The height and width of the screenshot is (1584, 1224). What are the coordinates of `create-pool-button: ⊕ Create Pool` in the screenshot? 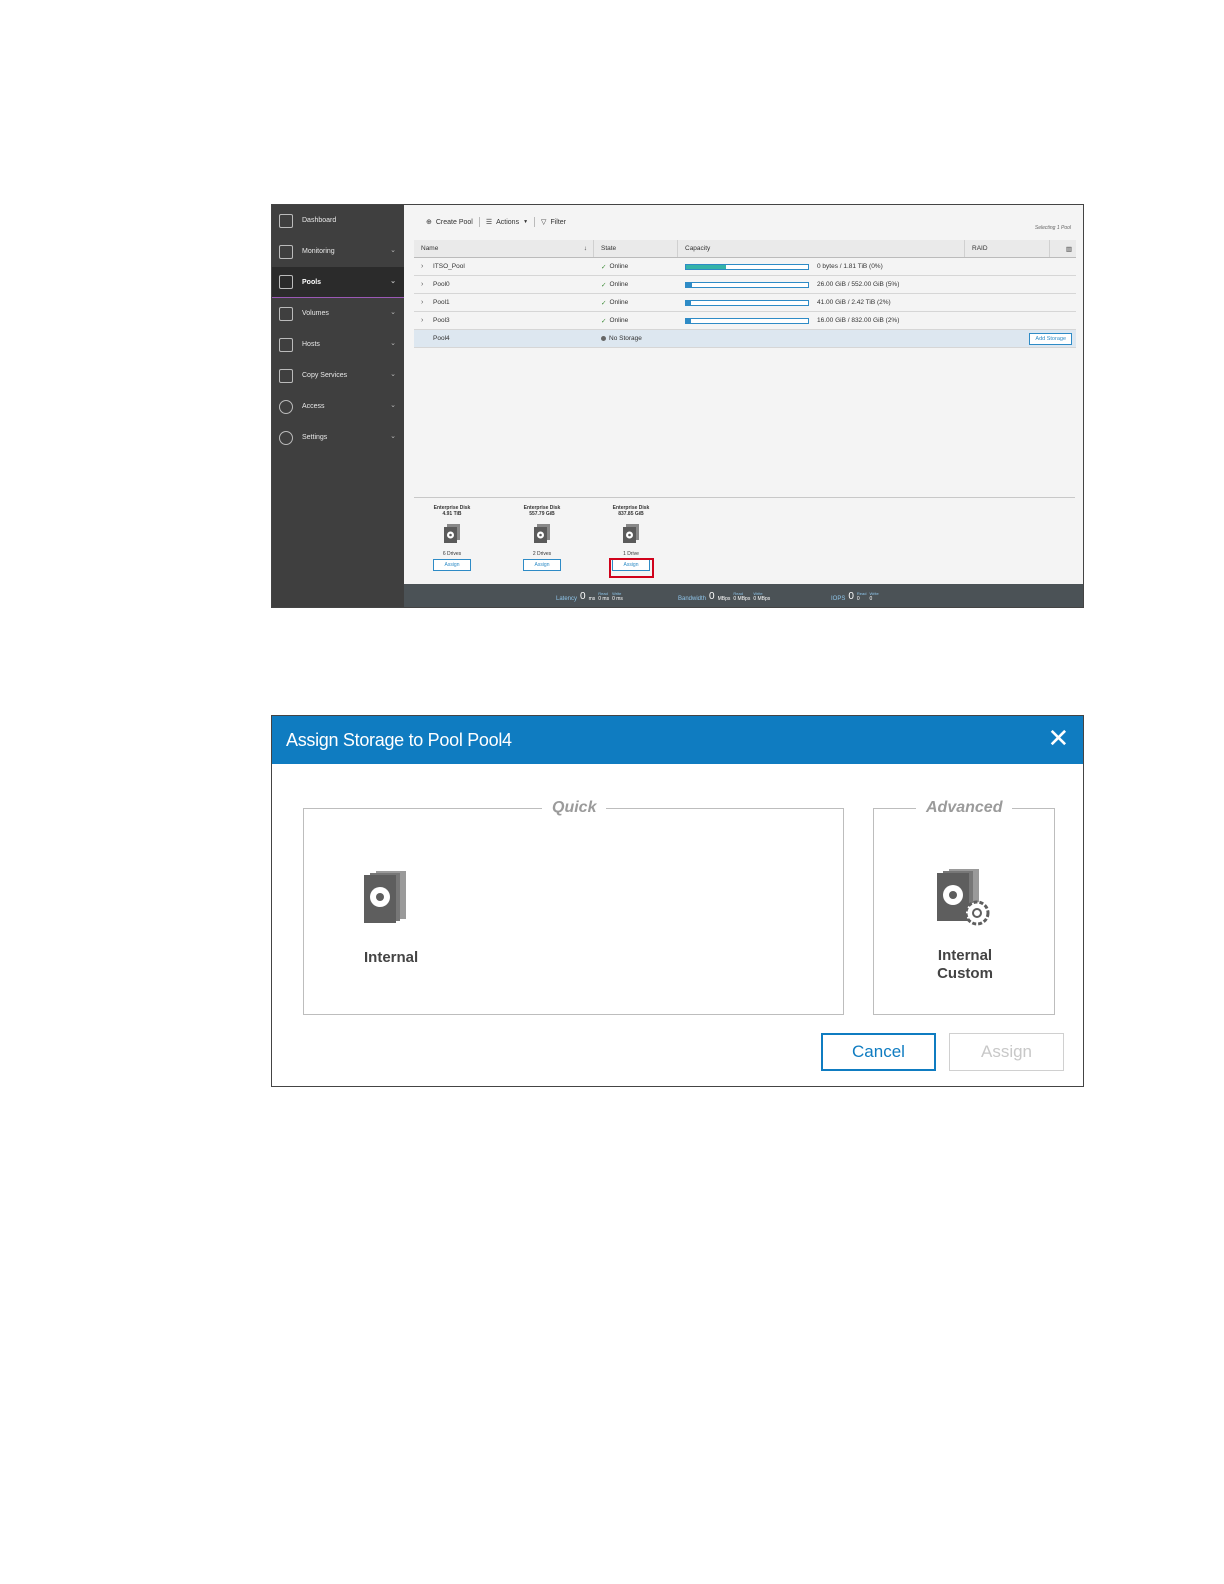 It's located at (449, 222).